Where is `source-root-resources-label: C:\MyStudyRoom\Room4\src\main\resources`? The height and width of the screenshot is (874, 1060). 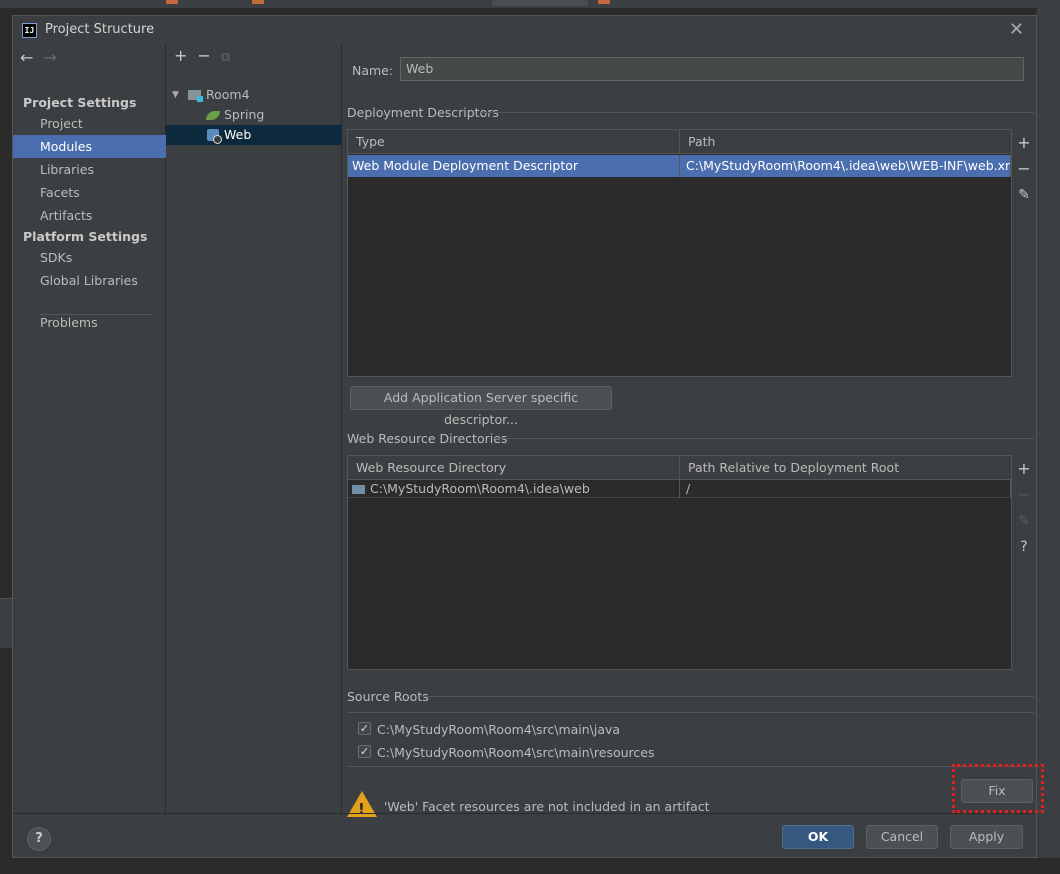 source-root-resources-label: C:\MyStudyRoom\Room4\src\main\resources is located at coordinates (516, 752).